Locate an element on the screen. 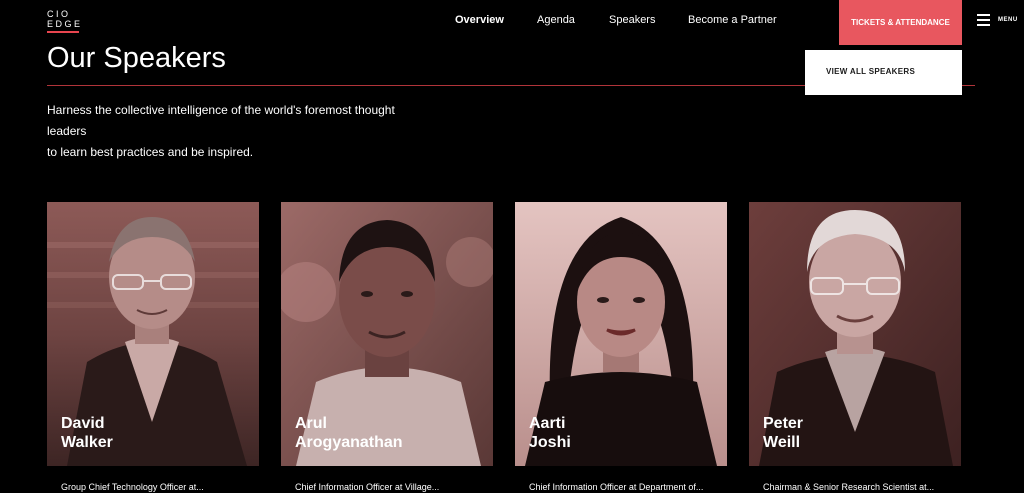 The width and height of the screenshot is (1024, 493). speaker-name: Arul Arogyanathan is located at coordinates (349, 433).